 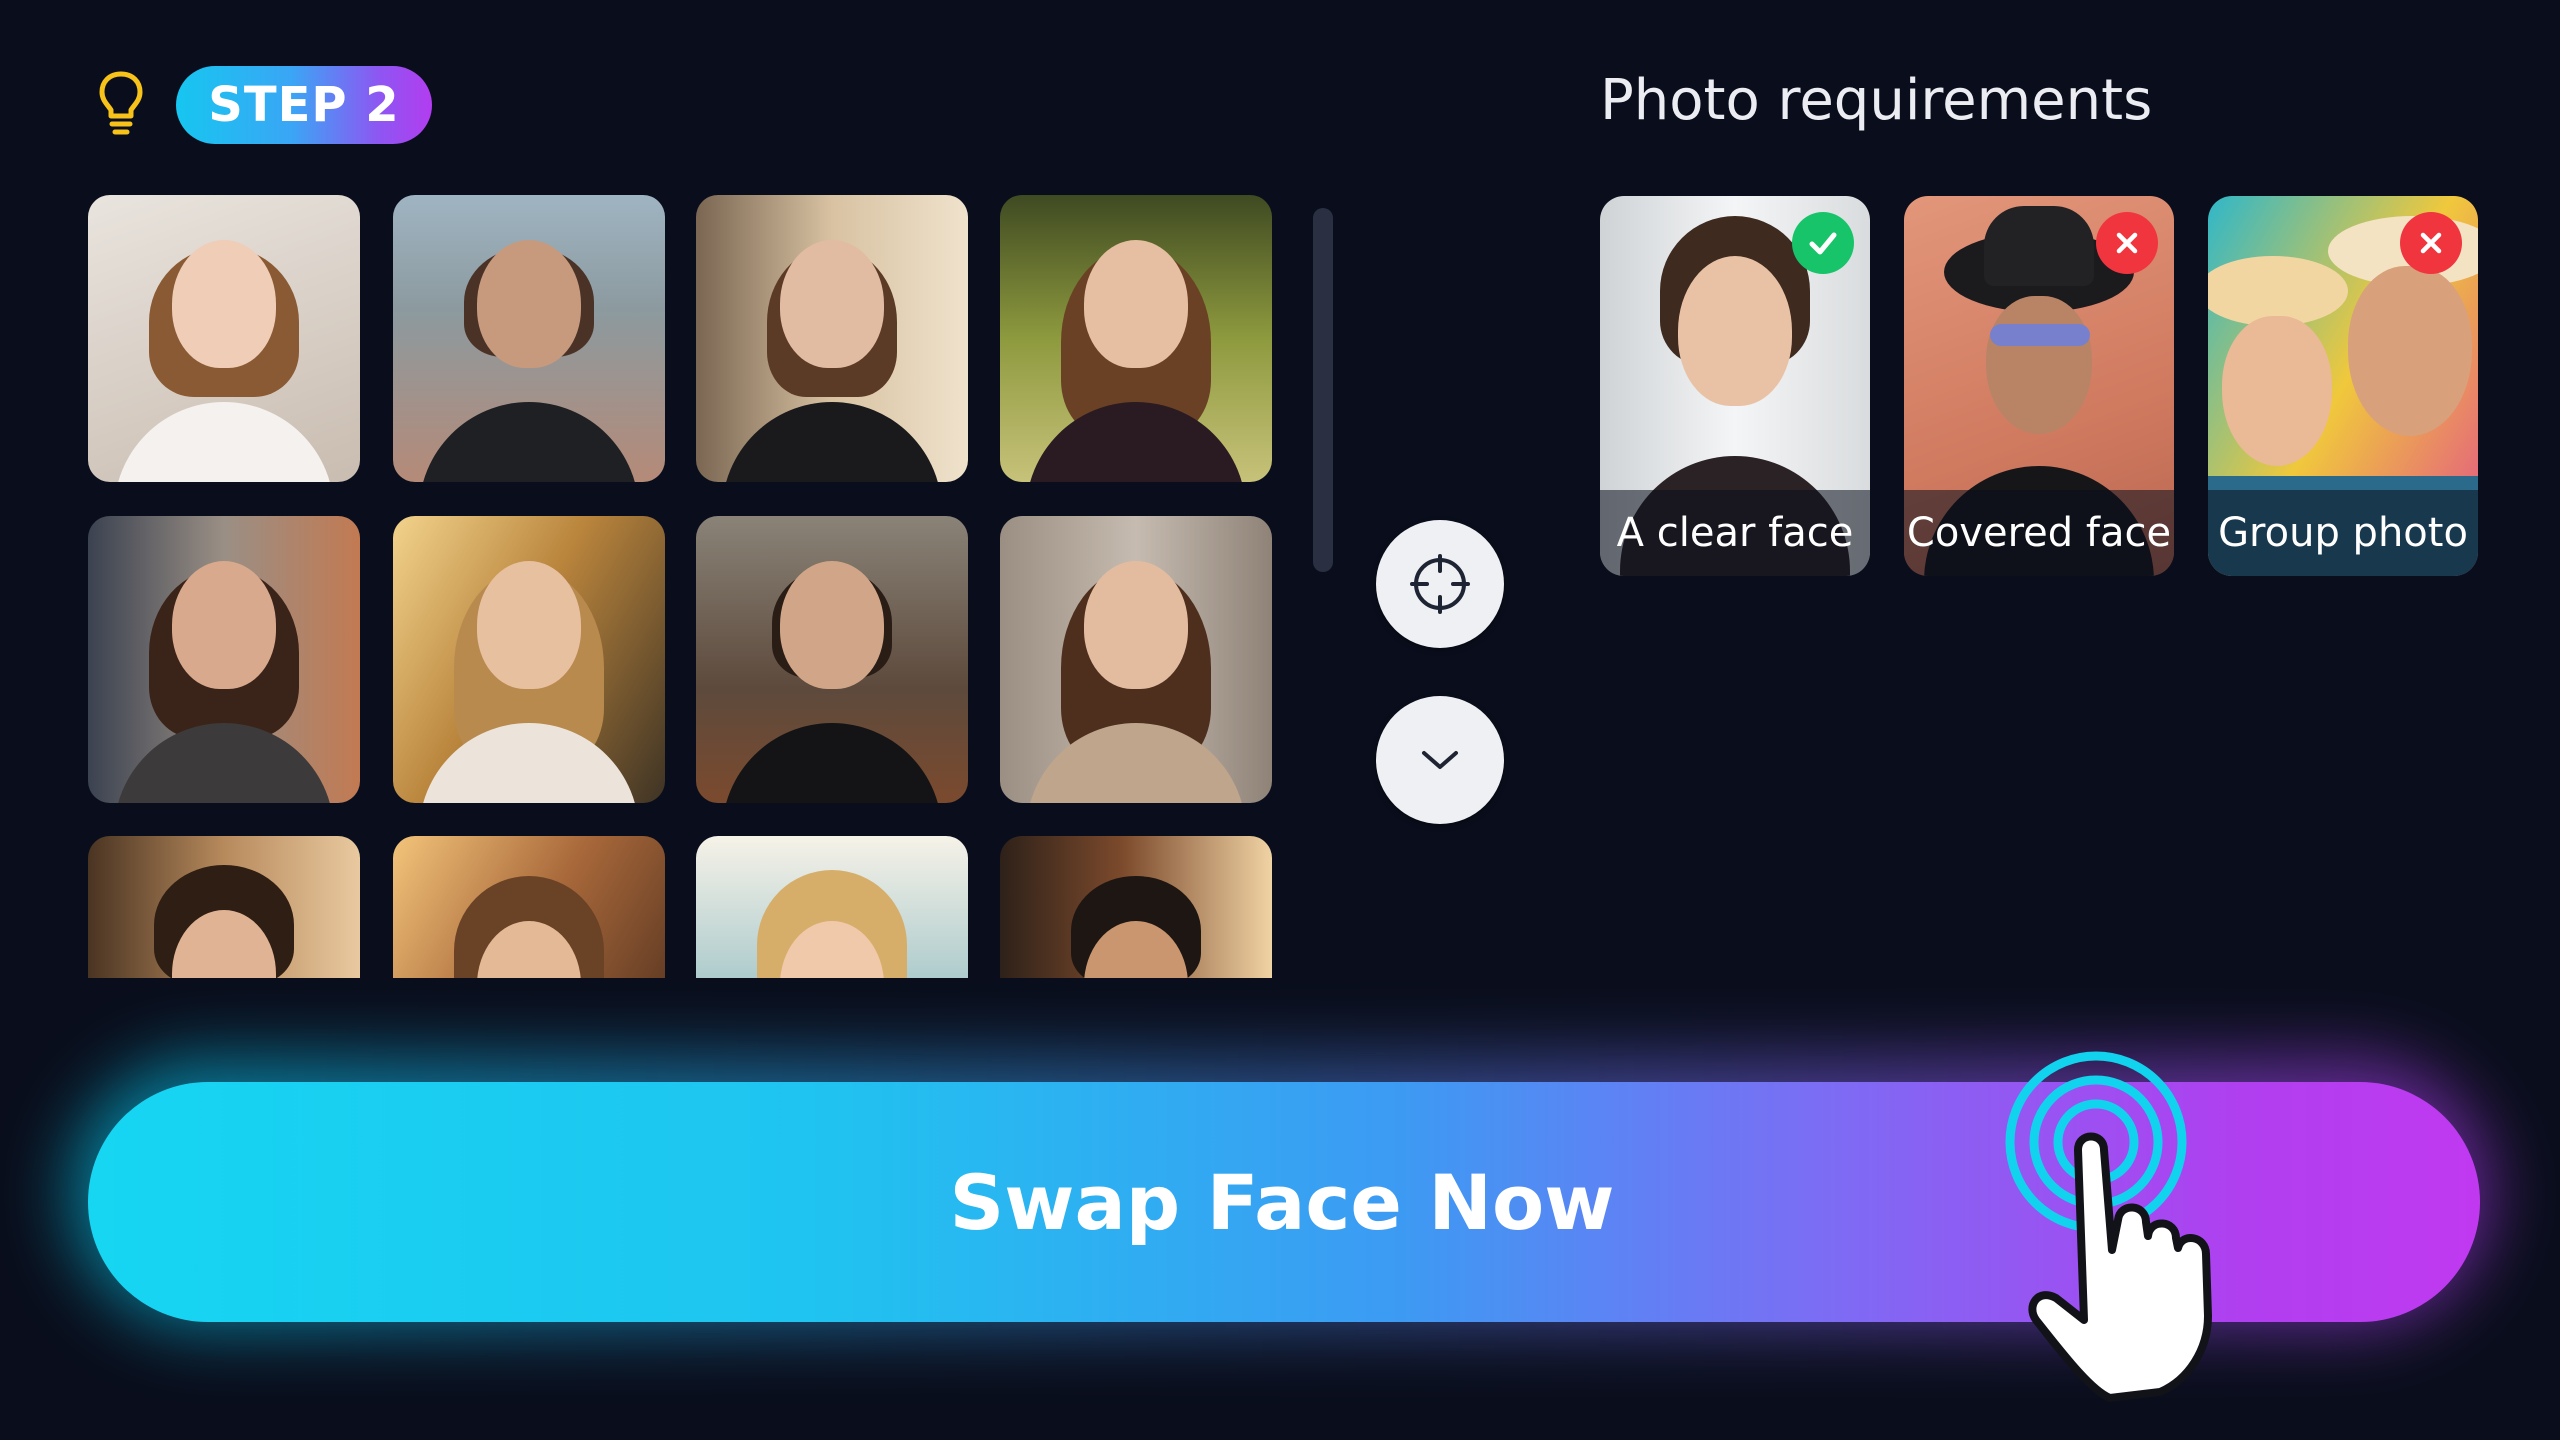 I want to click on check-icon, so click(x=1823, y=243).